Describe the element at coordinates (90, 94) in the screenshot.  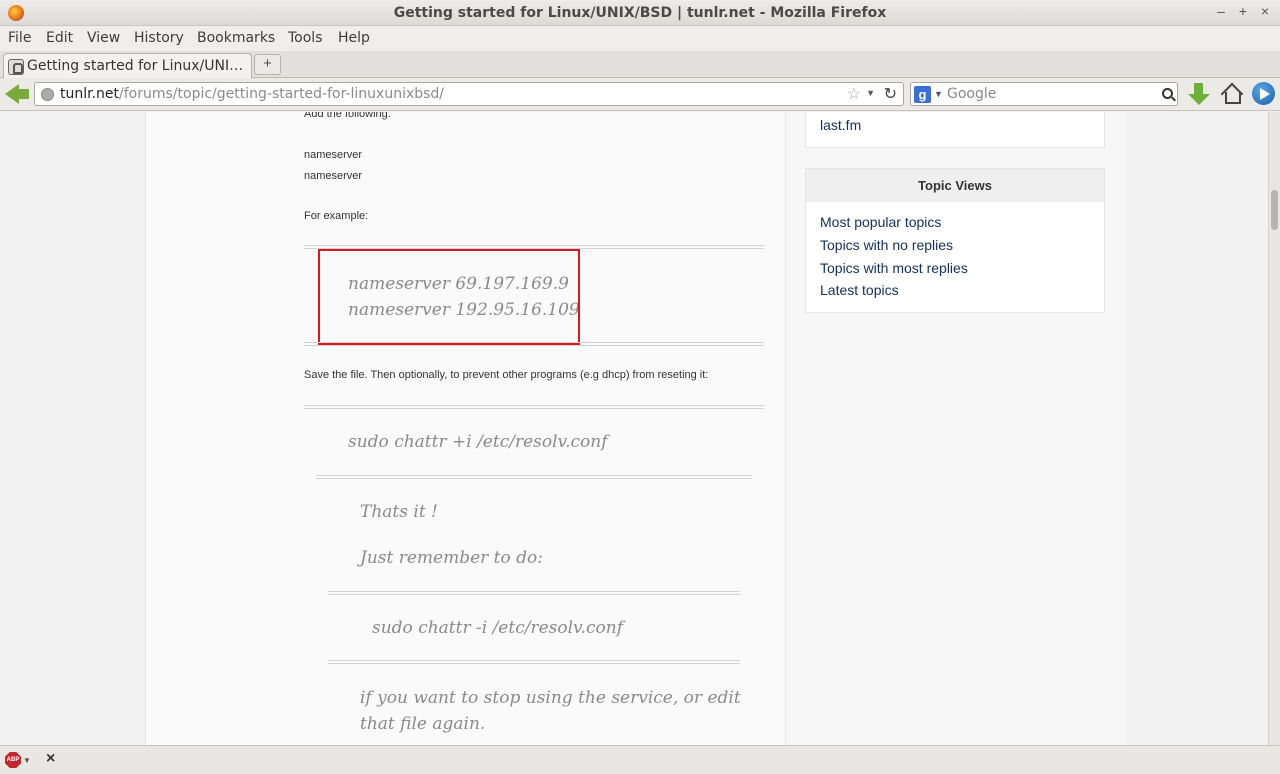
I see `url-host: tunlr.net` at that location.